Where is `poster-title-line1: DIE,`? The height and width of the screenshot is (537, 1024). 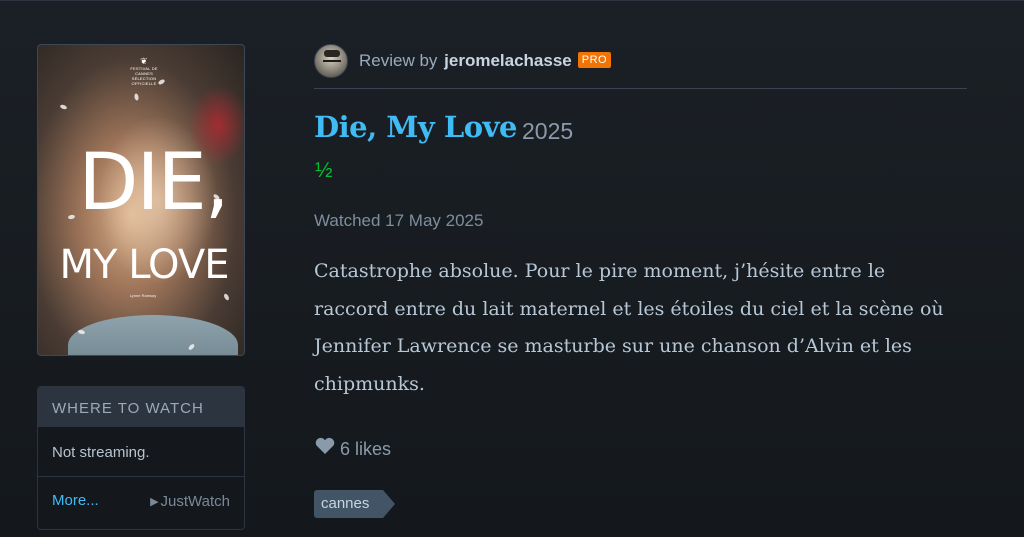
poster-title-line1: DIE, is located at coordinates (153, 183).